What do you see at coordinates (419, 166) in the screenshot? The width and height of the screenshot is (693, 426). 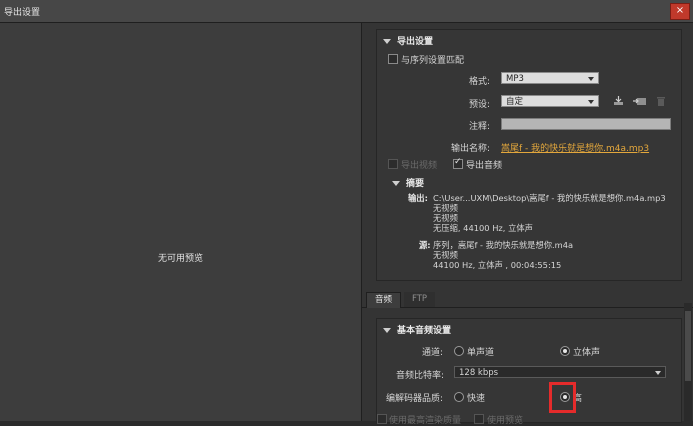 I see `export-video-label: 导出视频` at bounding box center [419, 166].